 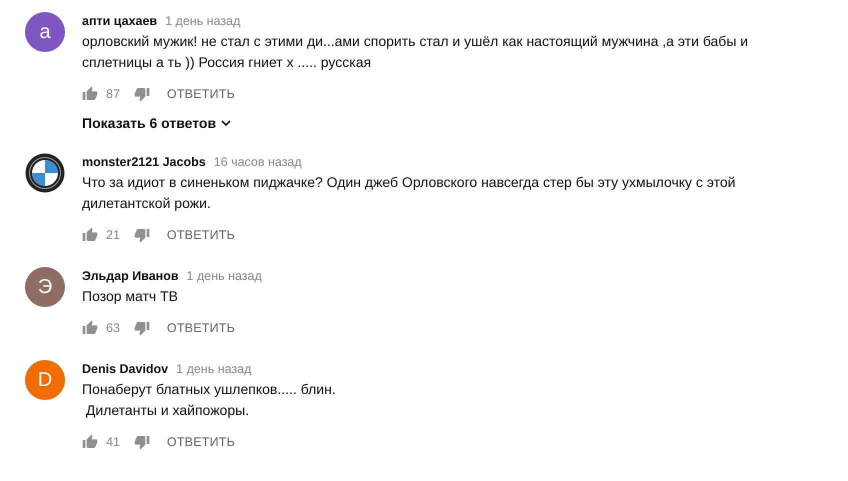 I want to click on author-name: Denis Davidov, so click(x=125, y=369).